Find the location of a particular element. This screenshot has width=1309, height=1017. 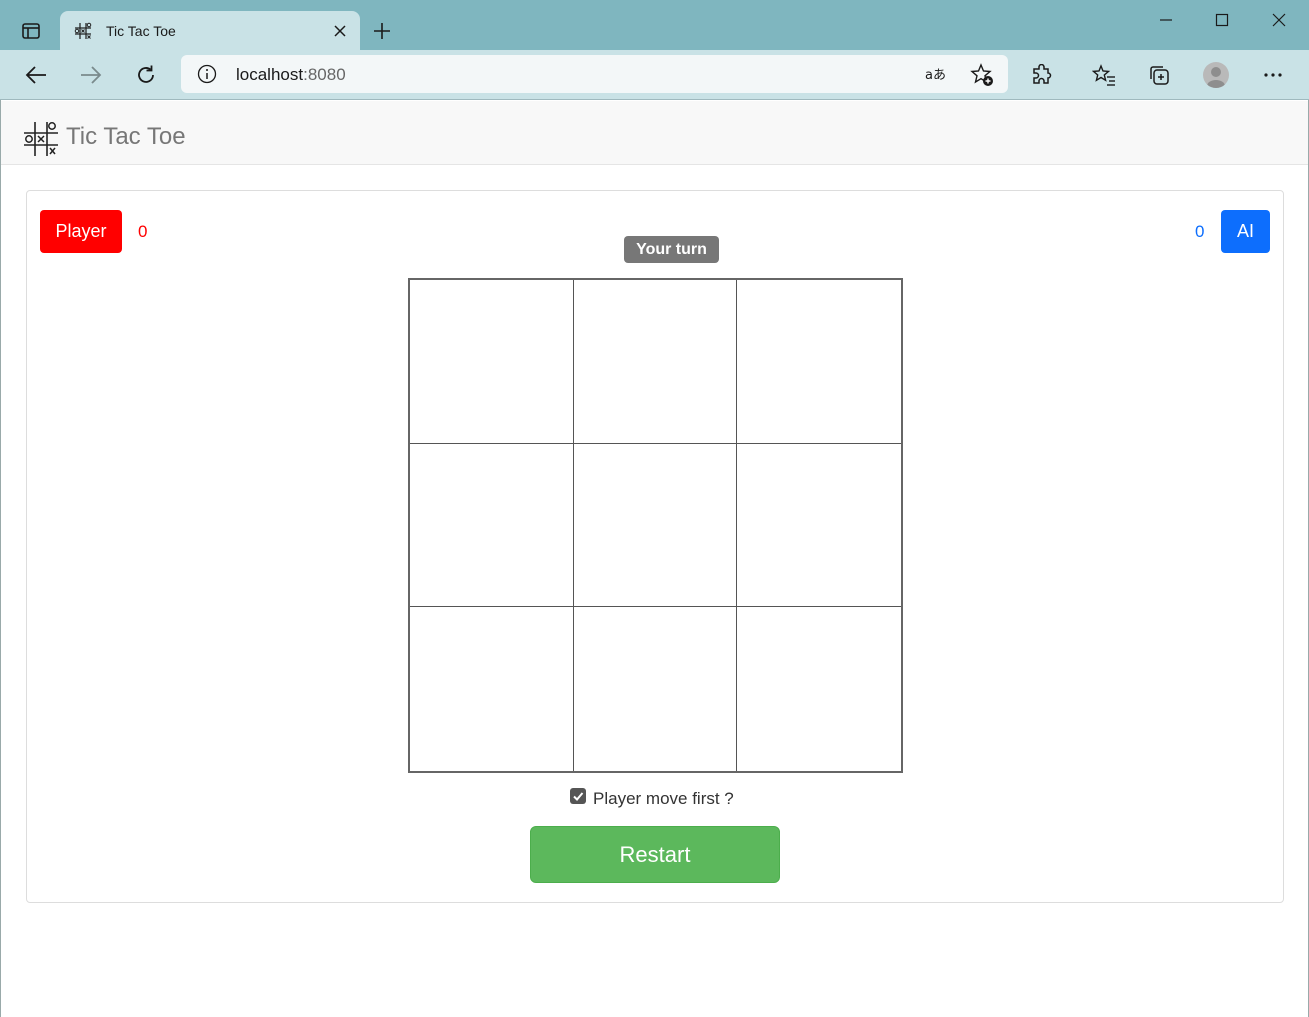

refresh-icon is located at coordinates (146, 75).